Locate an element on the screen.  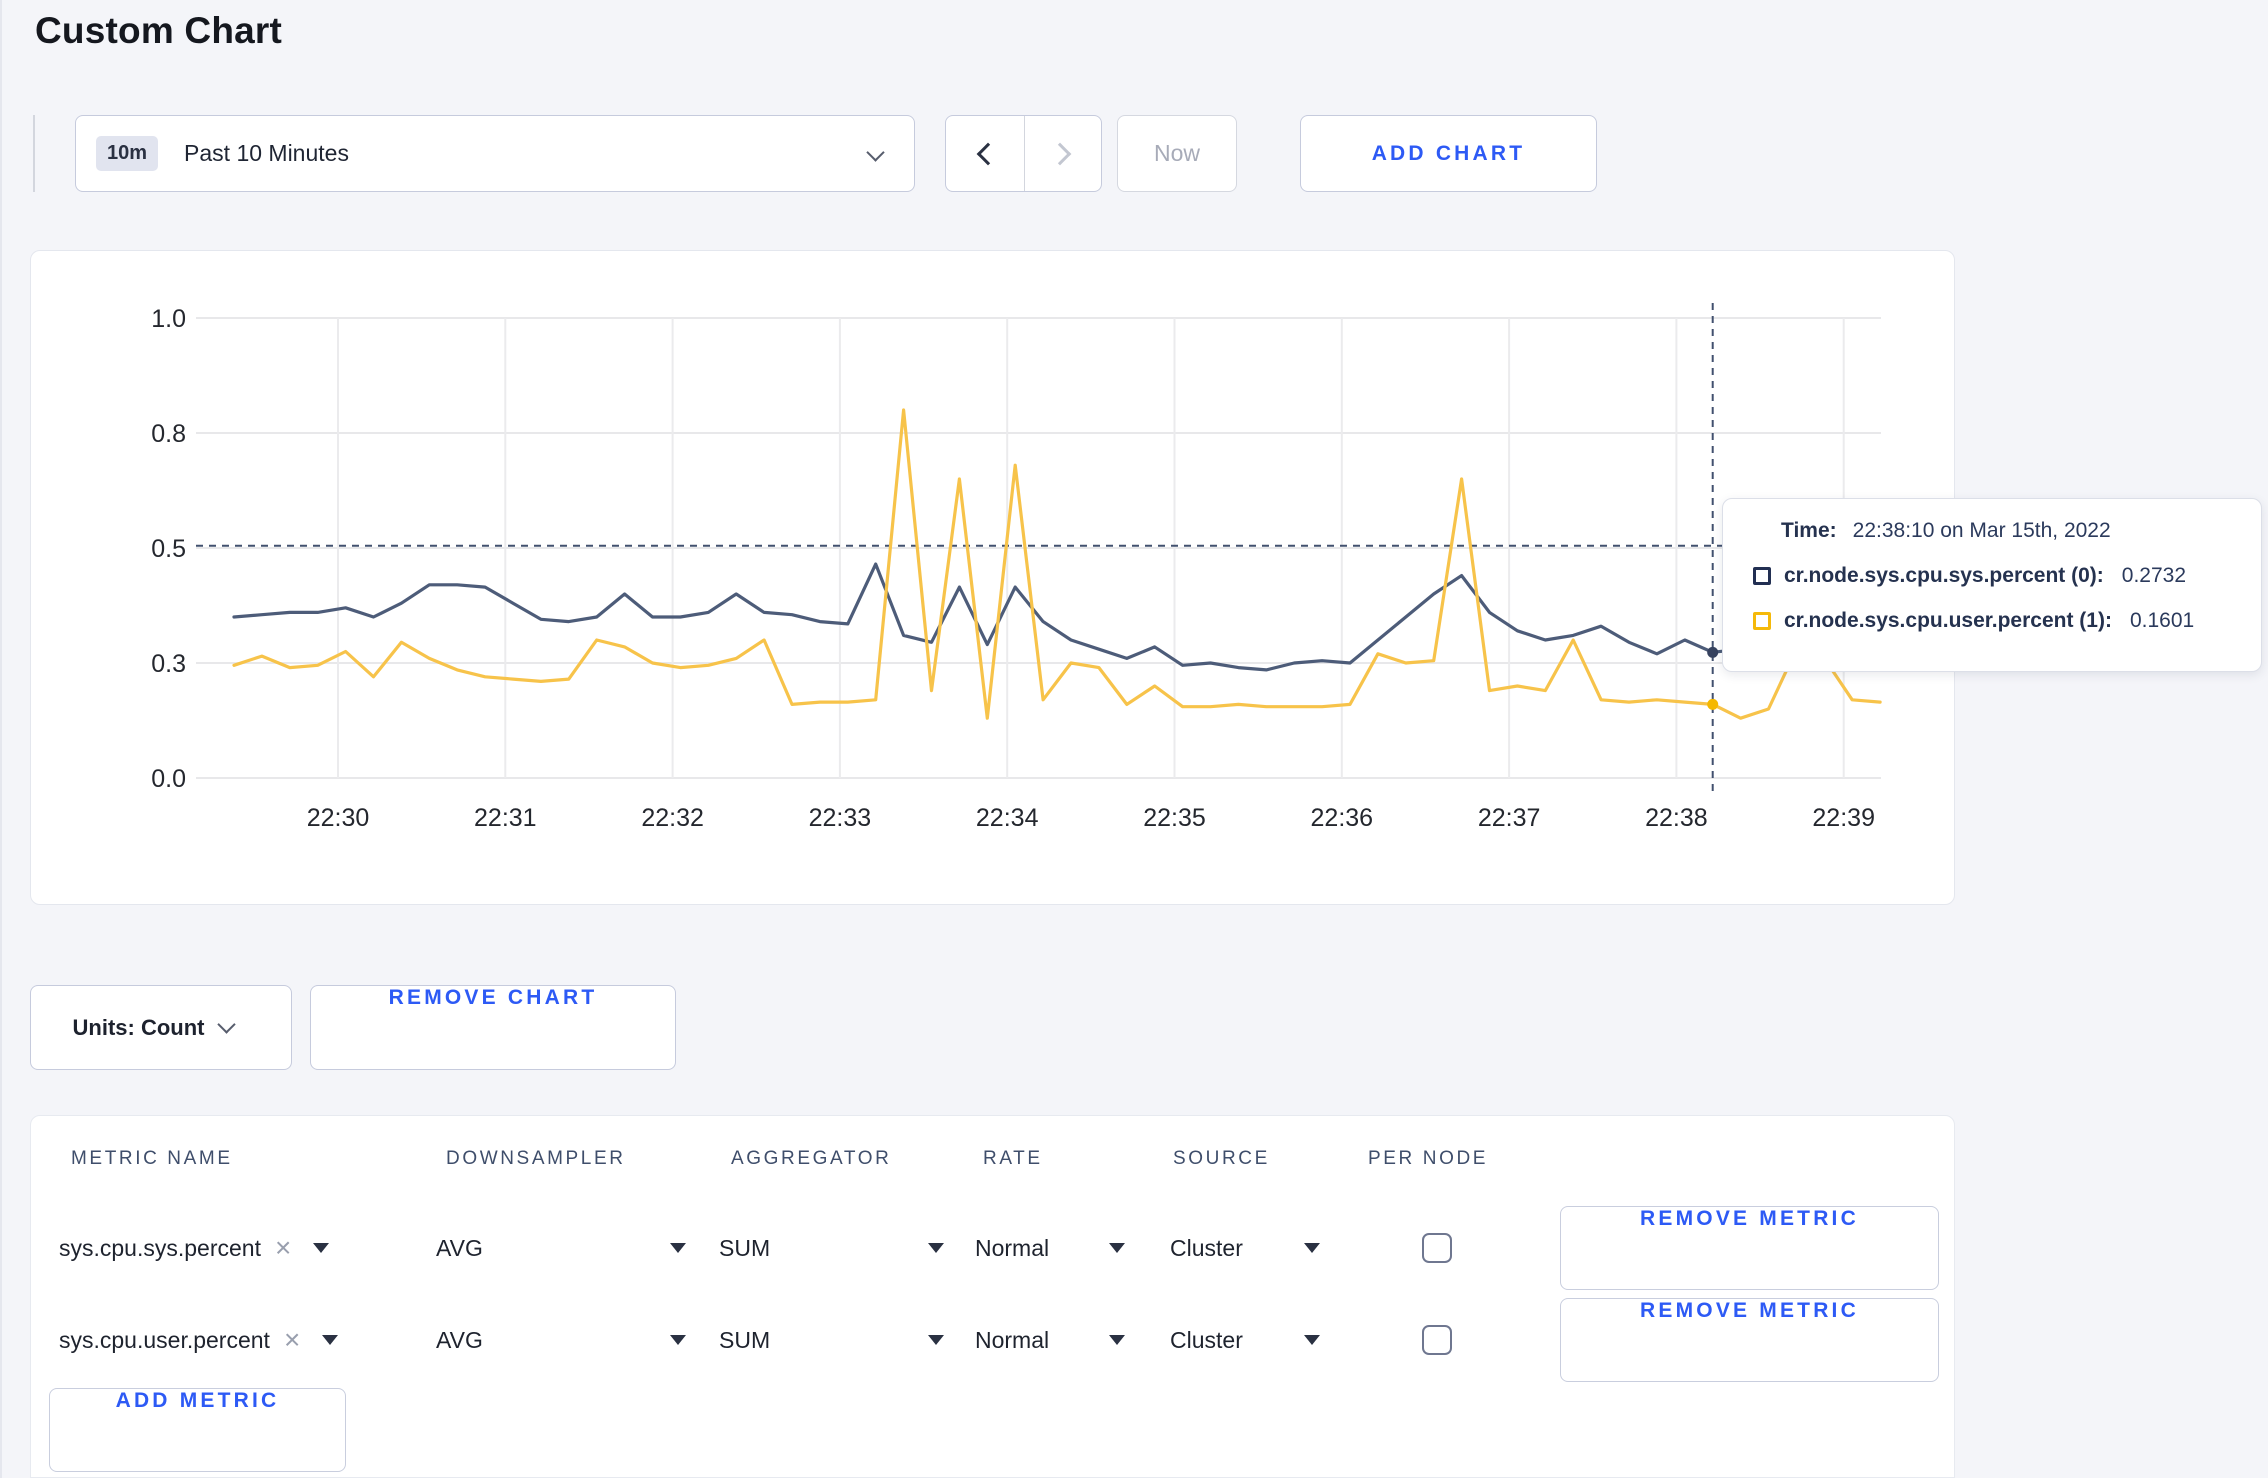
svg-text: 0.0 is located at coordinates (168, 779).